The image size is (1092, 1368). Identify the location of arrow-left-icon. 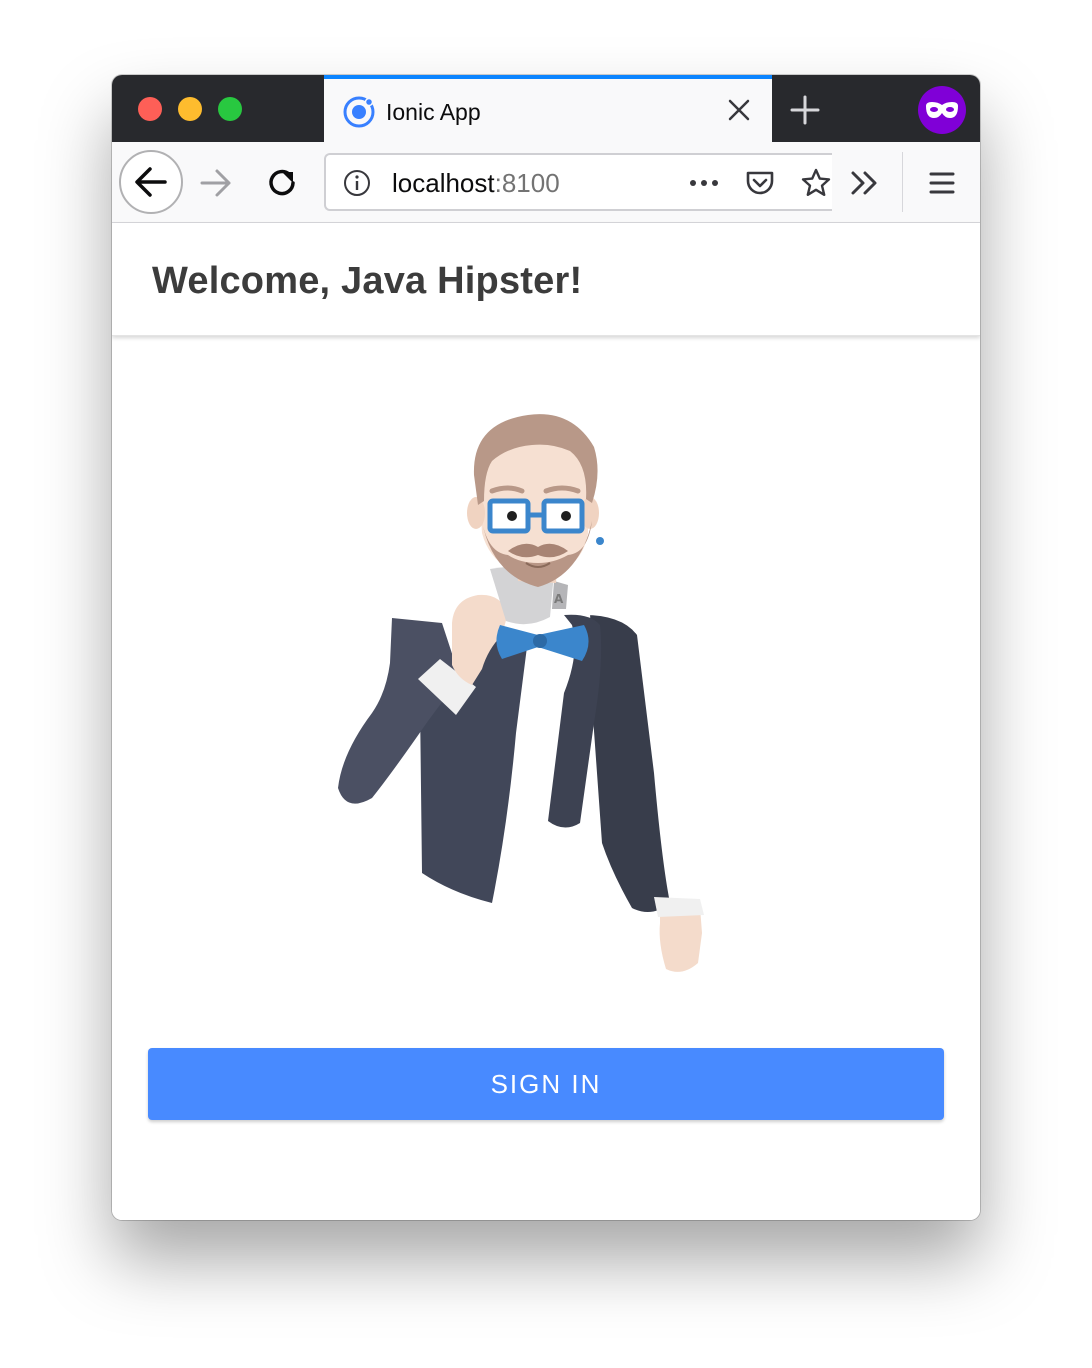
(151, 182).